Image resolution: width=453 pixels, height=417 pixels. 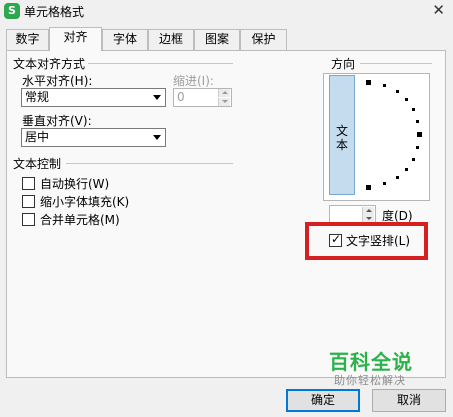 What do you see at coordinates (93, 97) in the screenshot?
I see `horizontal-align-select: 常规` at bounding box center [93, 97].